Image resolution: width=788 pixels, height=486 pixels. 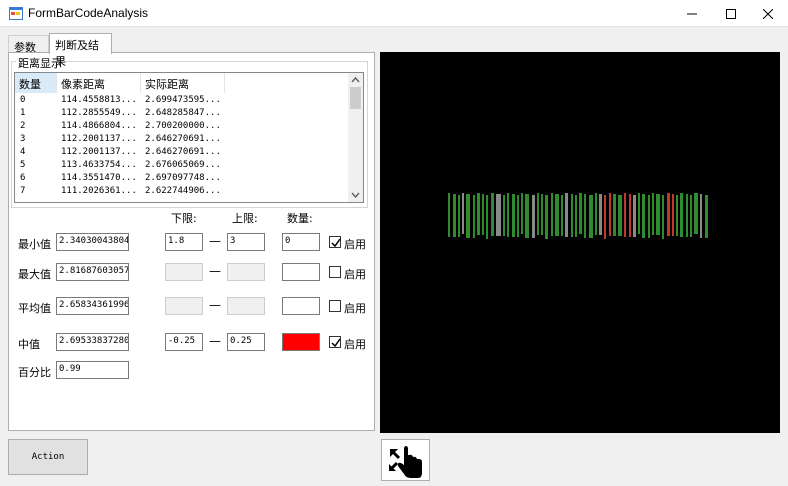 What do you see at coordinates (301, 306) in the screenshot?
I see `avg-count-field` at bounding box center [301, 306].